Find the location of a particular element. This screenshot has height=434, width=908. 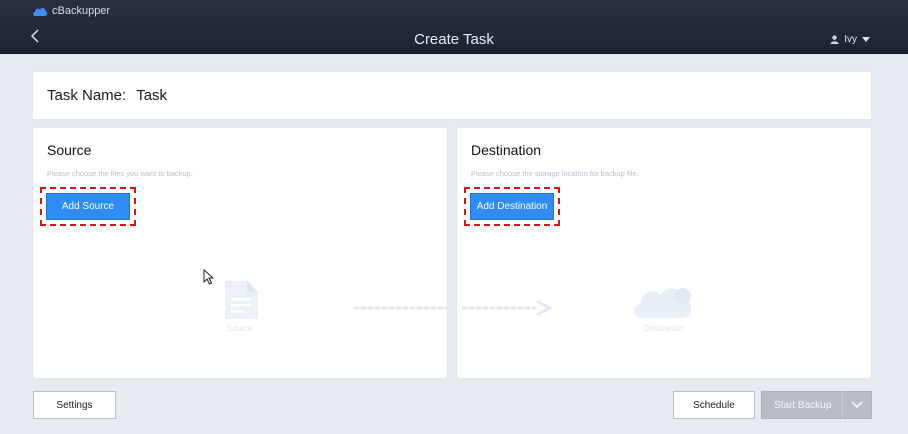

cloud-icon is located at coordinates (663, 303).